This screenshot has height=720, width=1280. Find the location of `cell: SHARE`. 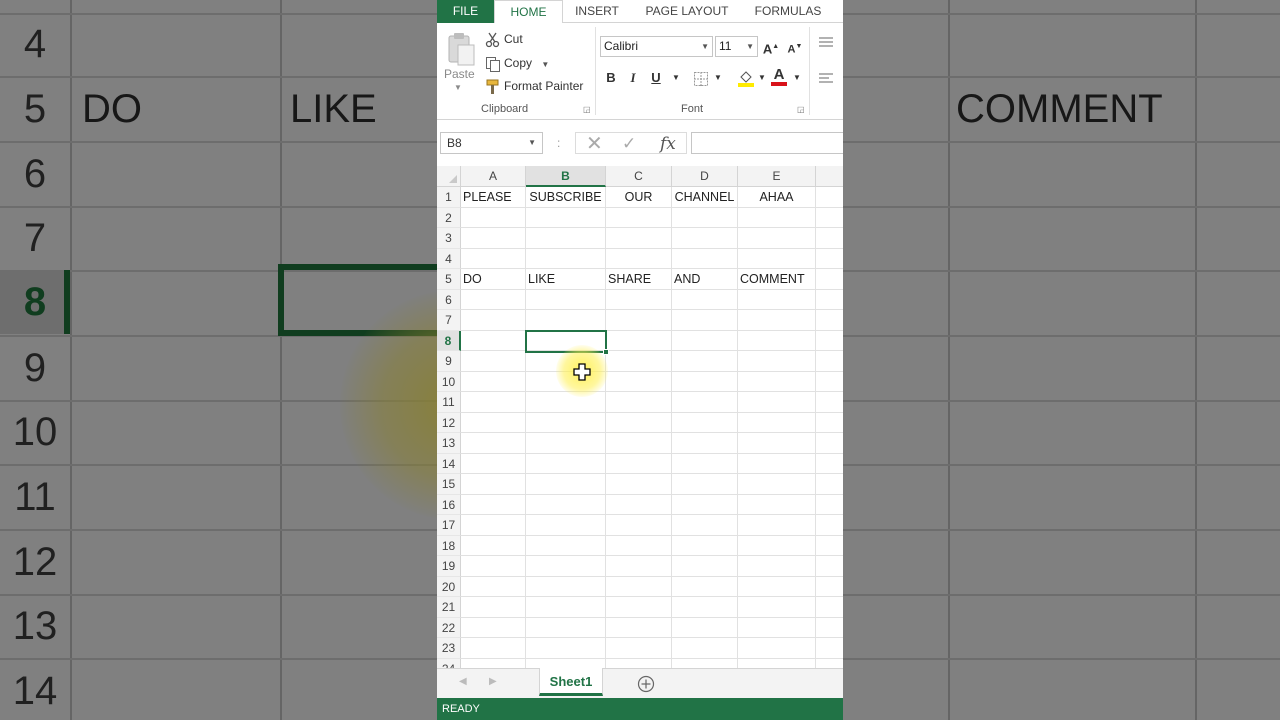

cell: SHARE is located at coordinates (639, 279).